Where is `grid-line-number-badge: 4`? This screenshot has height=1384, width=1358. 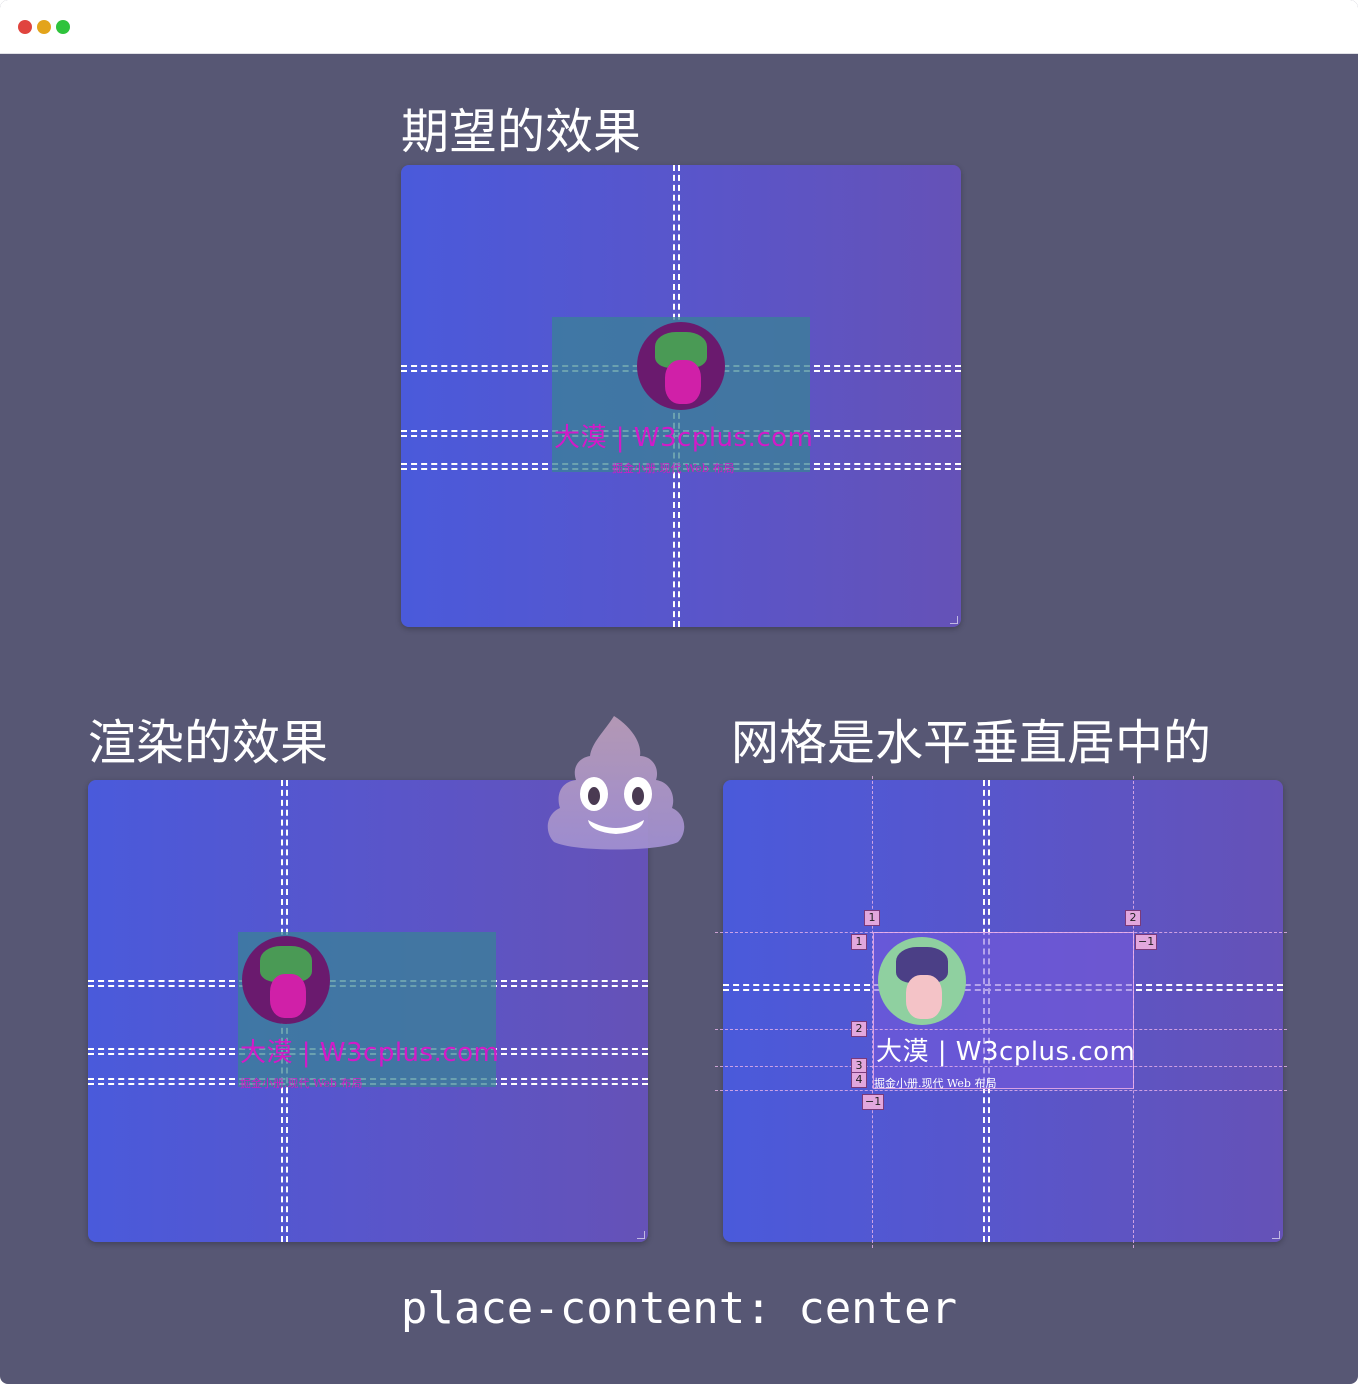
grid-line-number-badge: 4 is located at coordinates (859, 1080).